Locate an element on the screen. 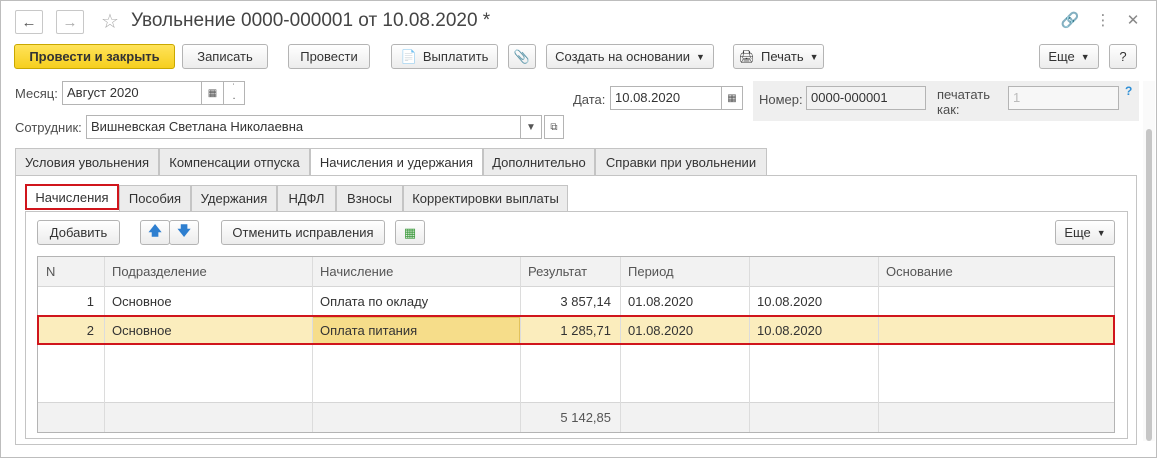 This screenshot has height=458, width=1157. grid-more-button: Еще ▼ is located at coordinates (1085, 232).